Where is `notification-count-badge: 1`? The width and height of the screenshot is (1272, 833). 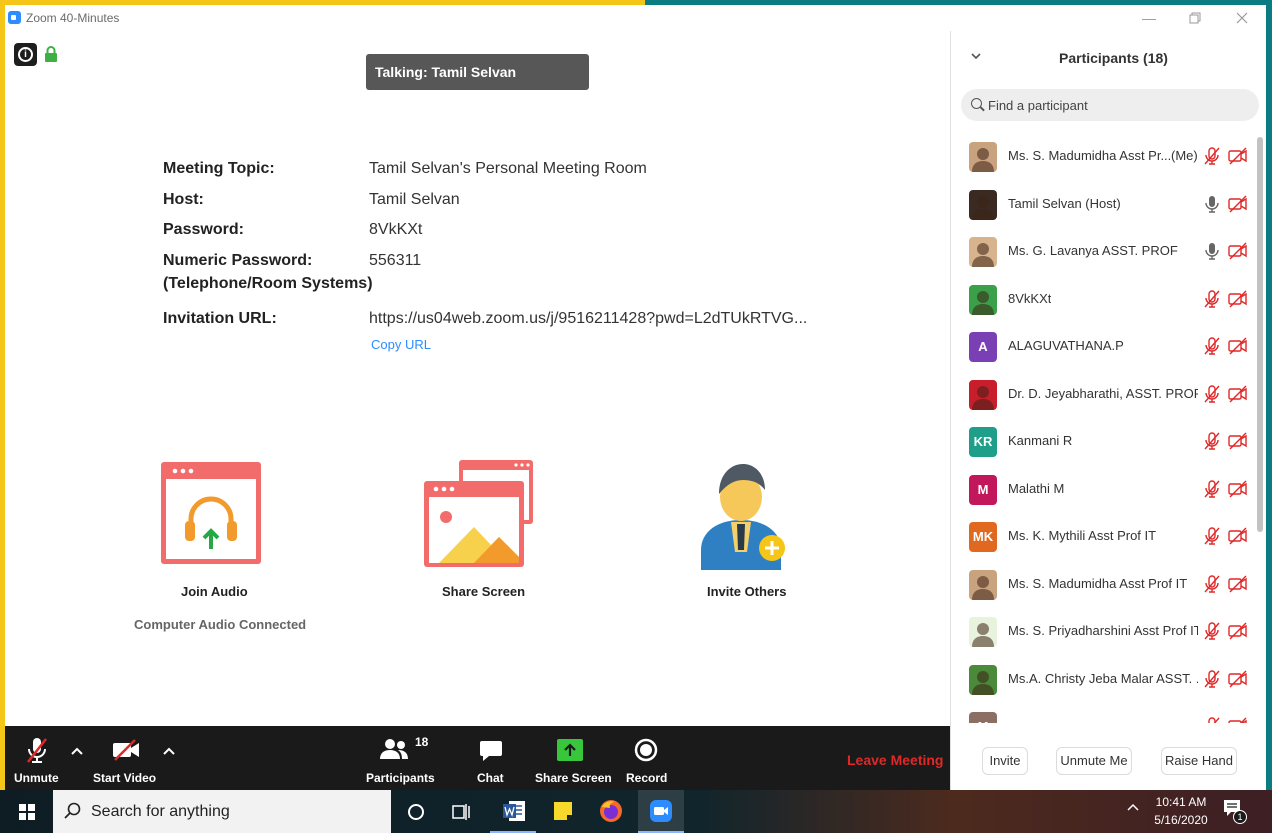 notification-count-badge: 1 is located at coordinates (1240, 817).